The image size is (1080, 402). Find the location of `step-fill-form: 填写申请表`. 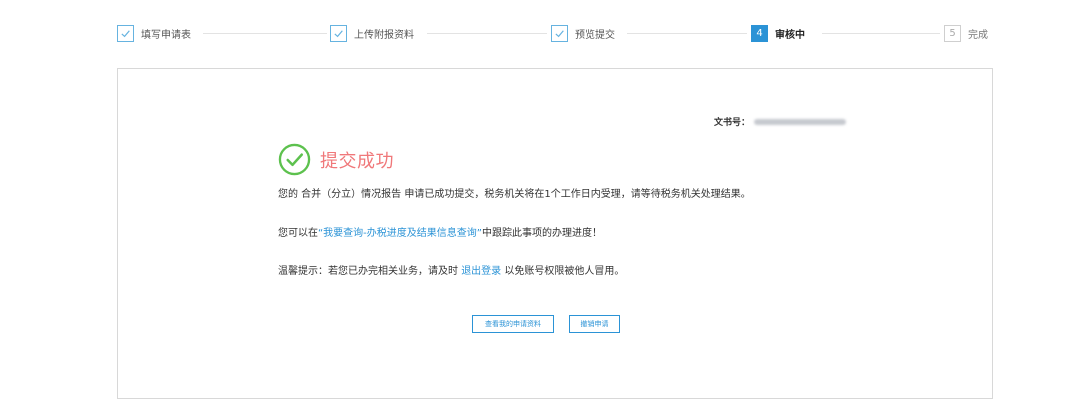

step-fill-form: 填写申请表 is located at coordinates (158, 33).